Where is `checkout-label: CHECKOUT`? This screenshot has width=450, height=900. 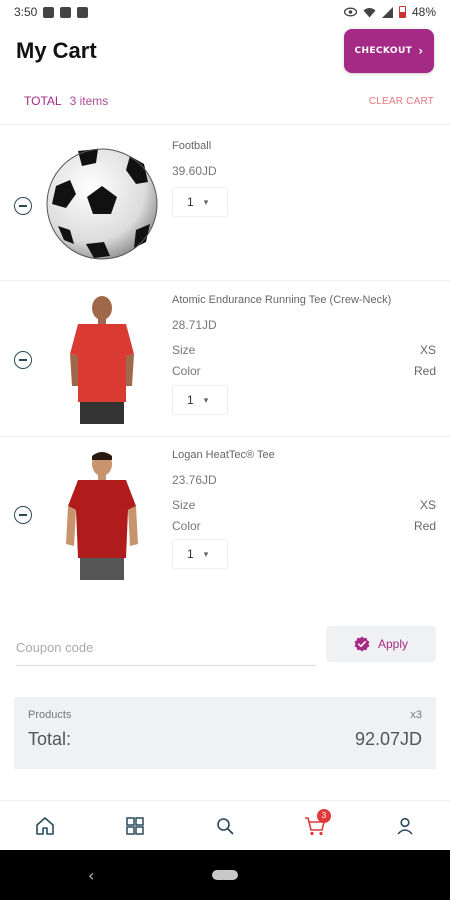
checkout-label: CHECKOUT is located at coordinates (383, 51).